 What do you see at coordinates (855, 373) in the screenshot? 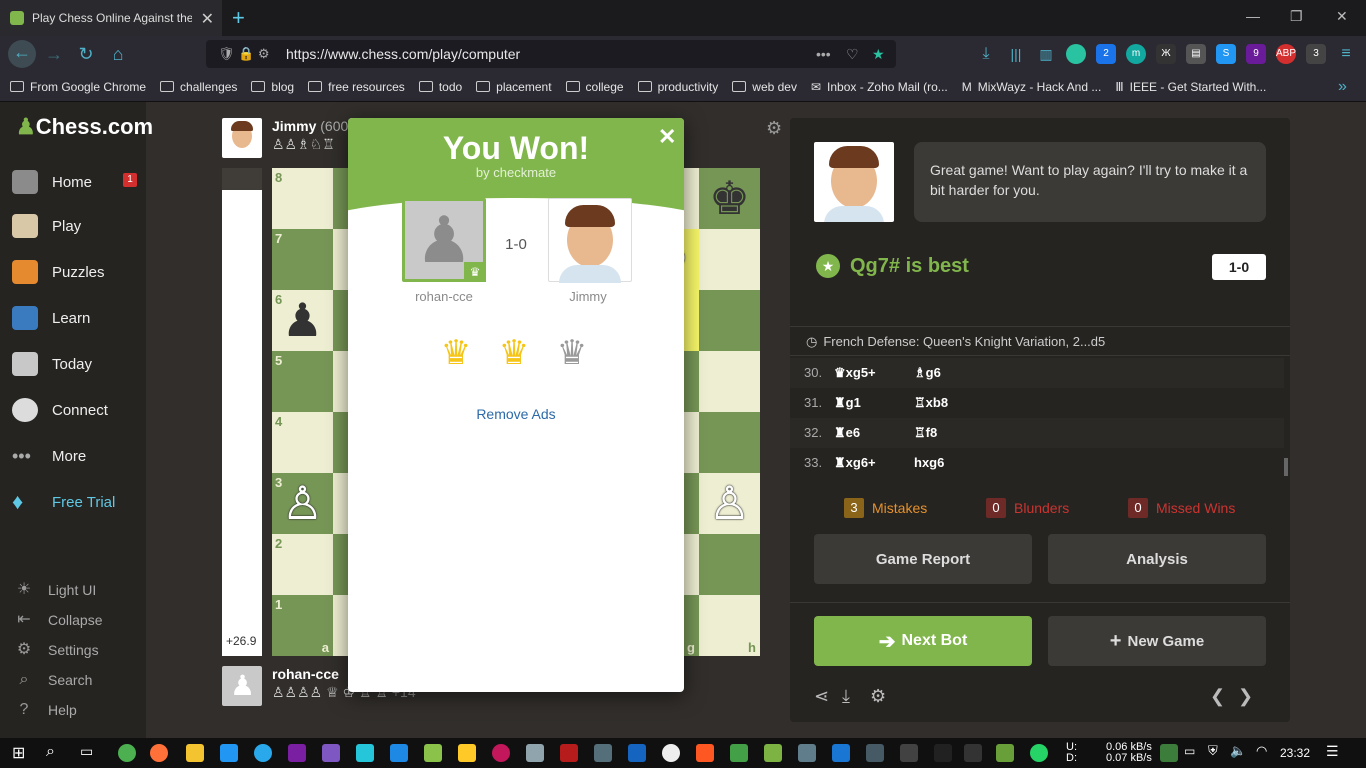
I see `move-white: ♛xg5+` at bounding box center [855, 373].